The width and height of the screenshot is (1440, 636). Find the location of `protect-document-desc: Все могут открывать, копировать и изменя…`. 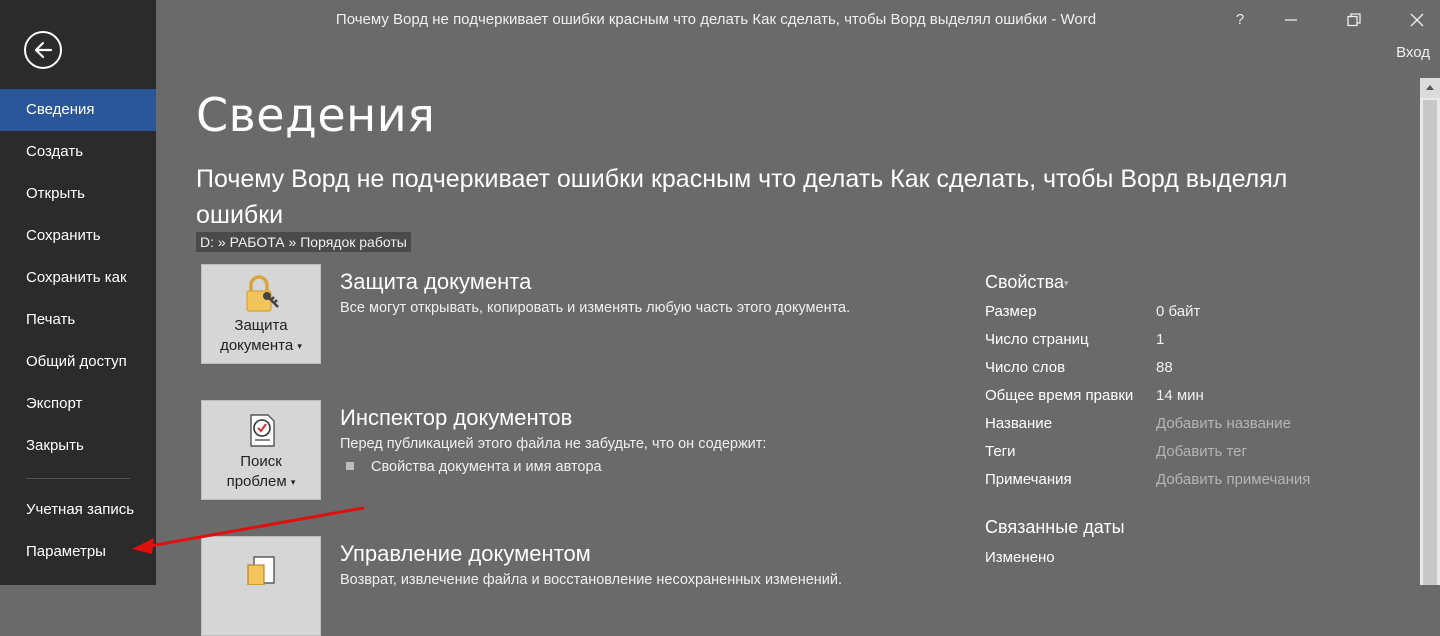

protect-document-desc: Все могут открывать, копировать и изменя… is located at coordinates (595, 308).